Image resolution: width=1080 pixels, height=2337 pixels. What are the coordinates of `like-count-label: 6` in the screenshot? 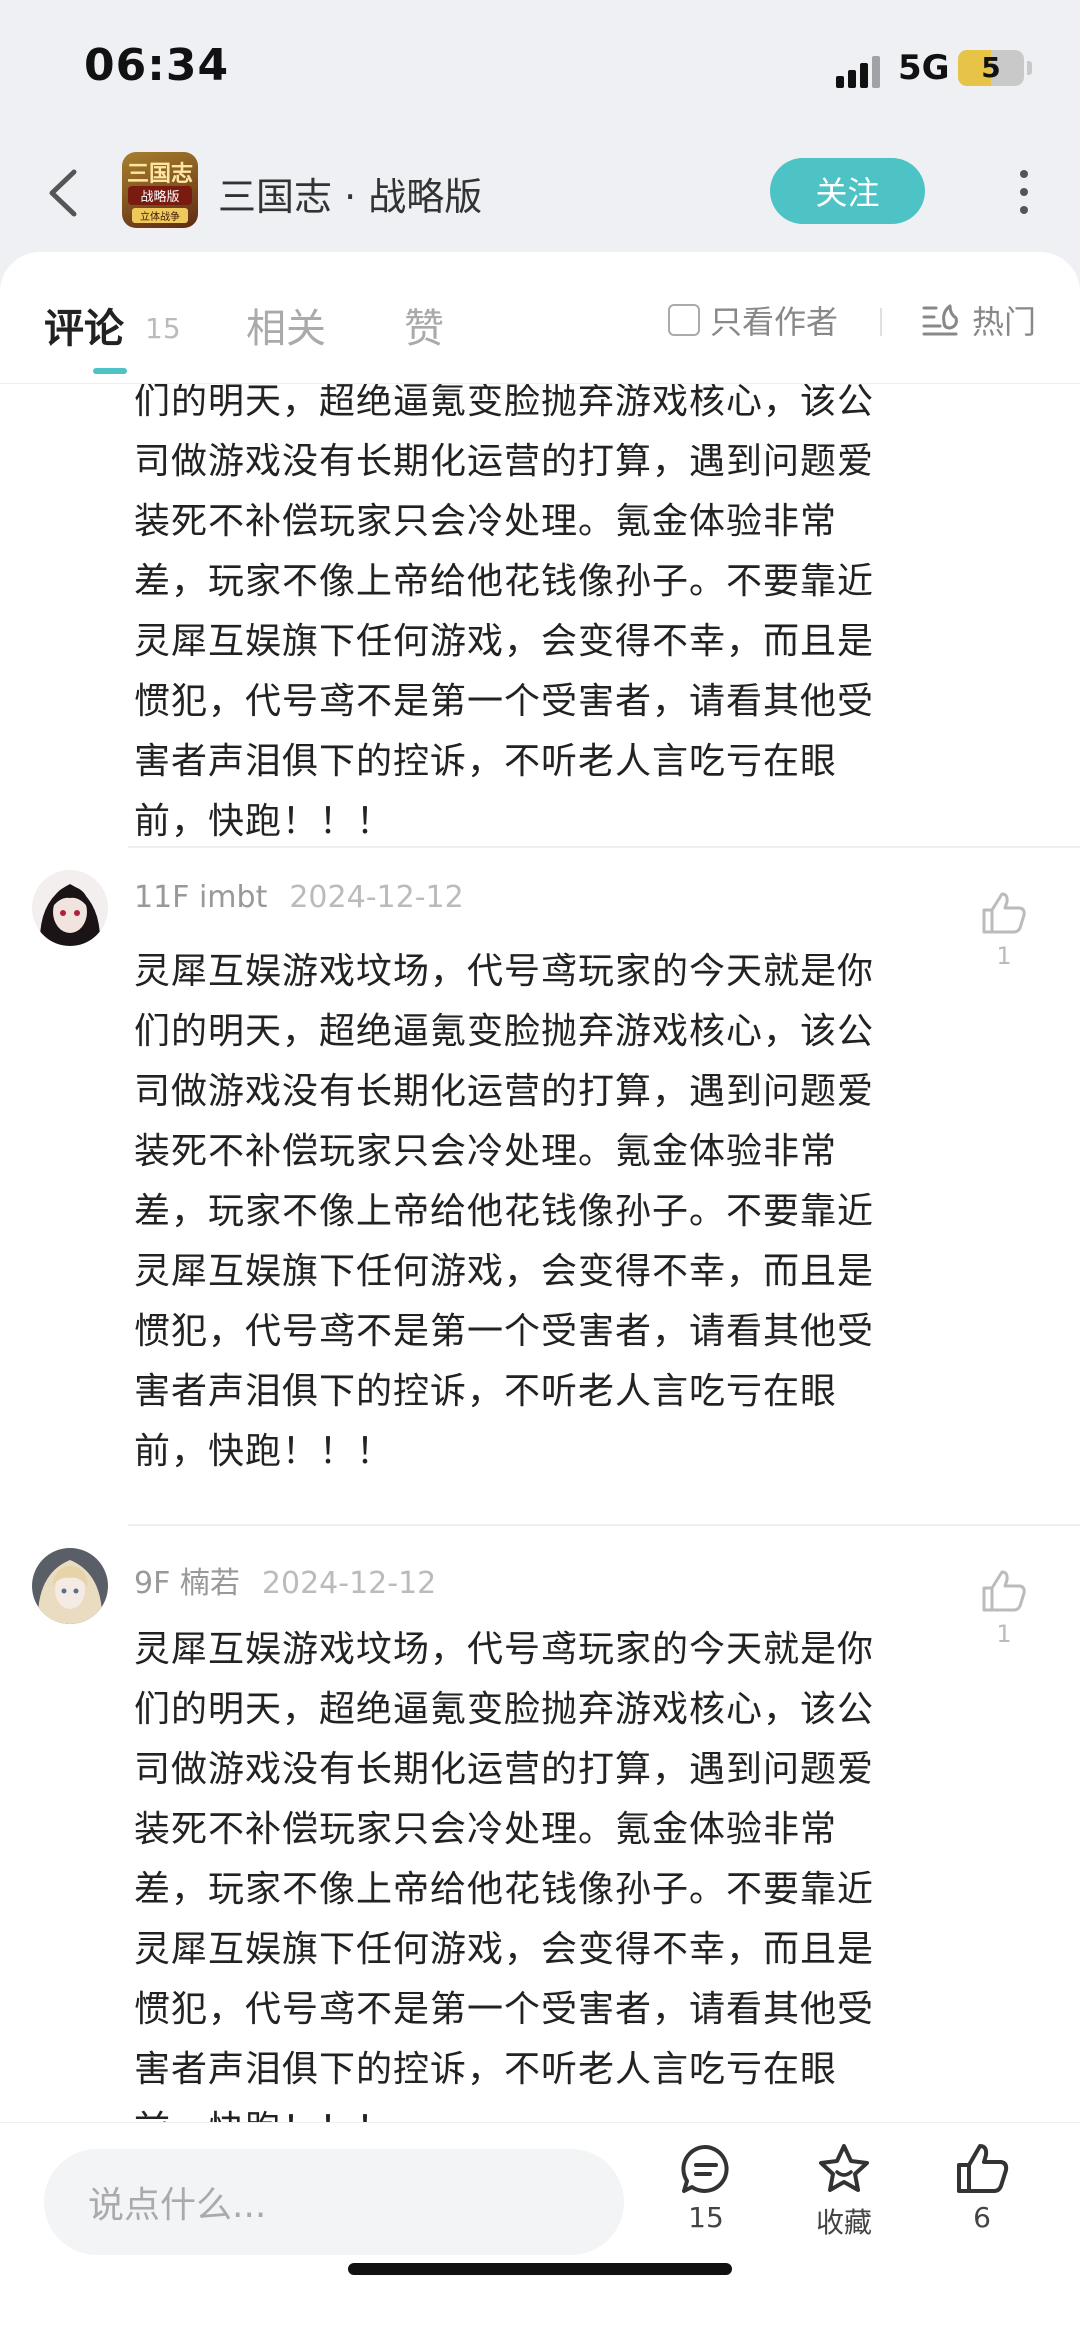 It's located at (982, 2217).